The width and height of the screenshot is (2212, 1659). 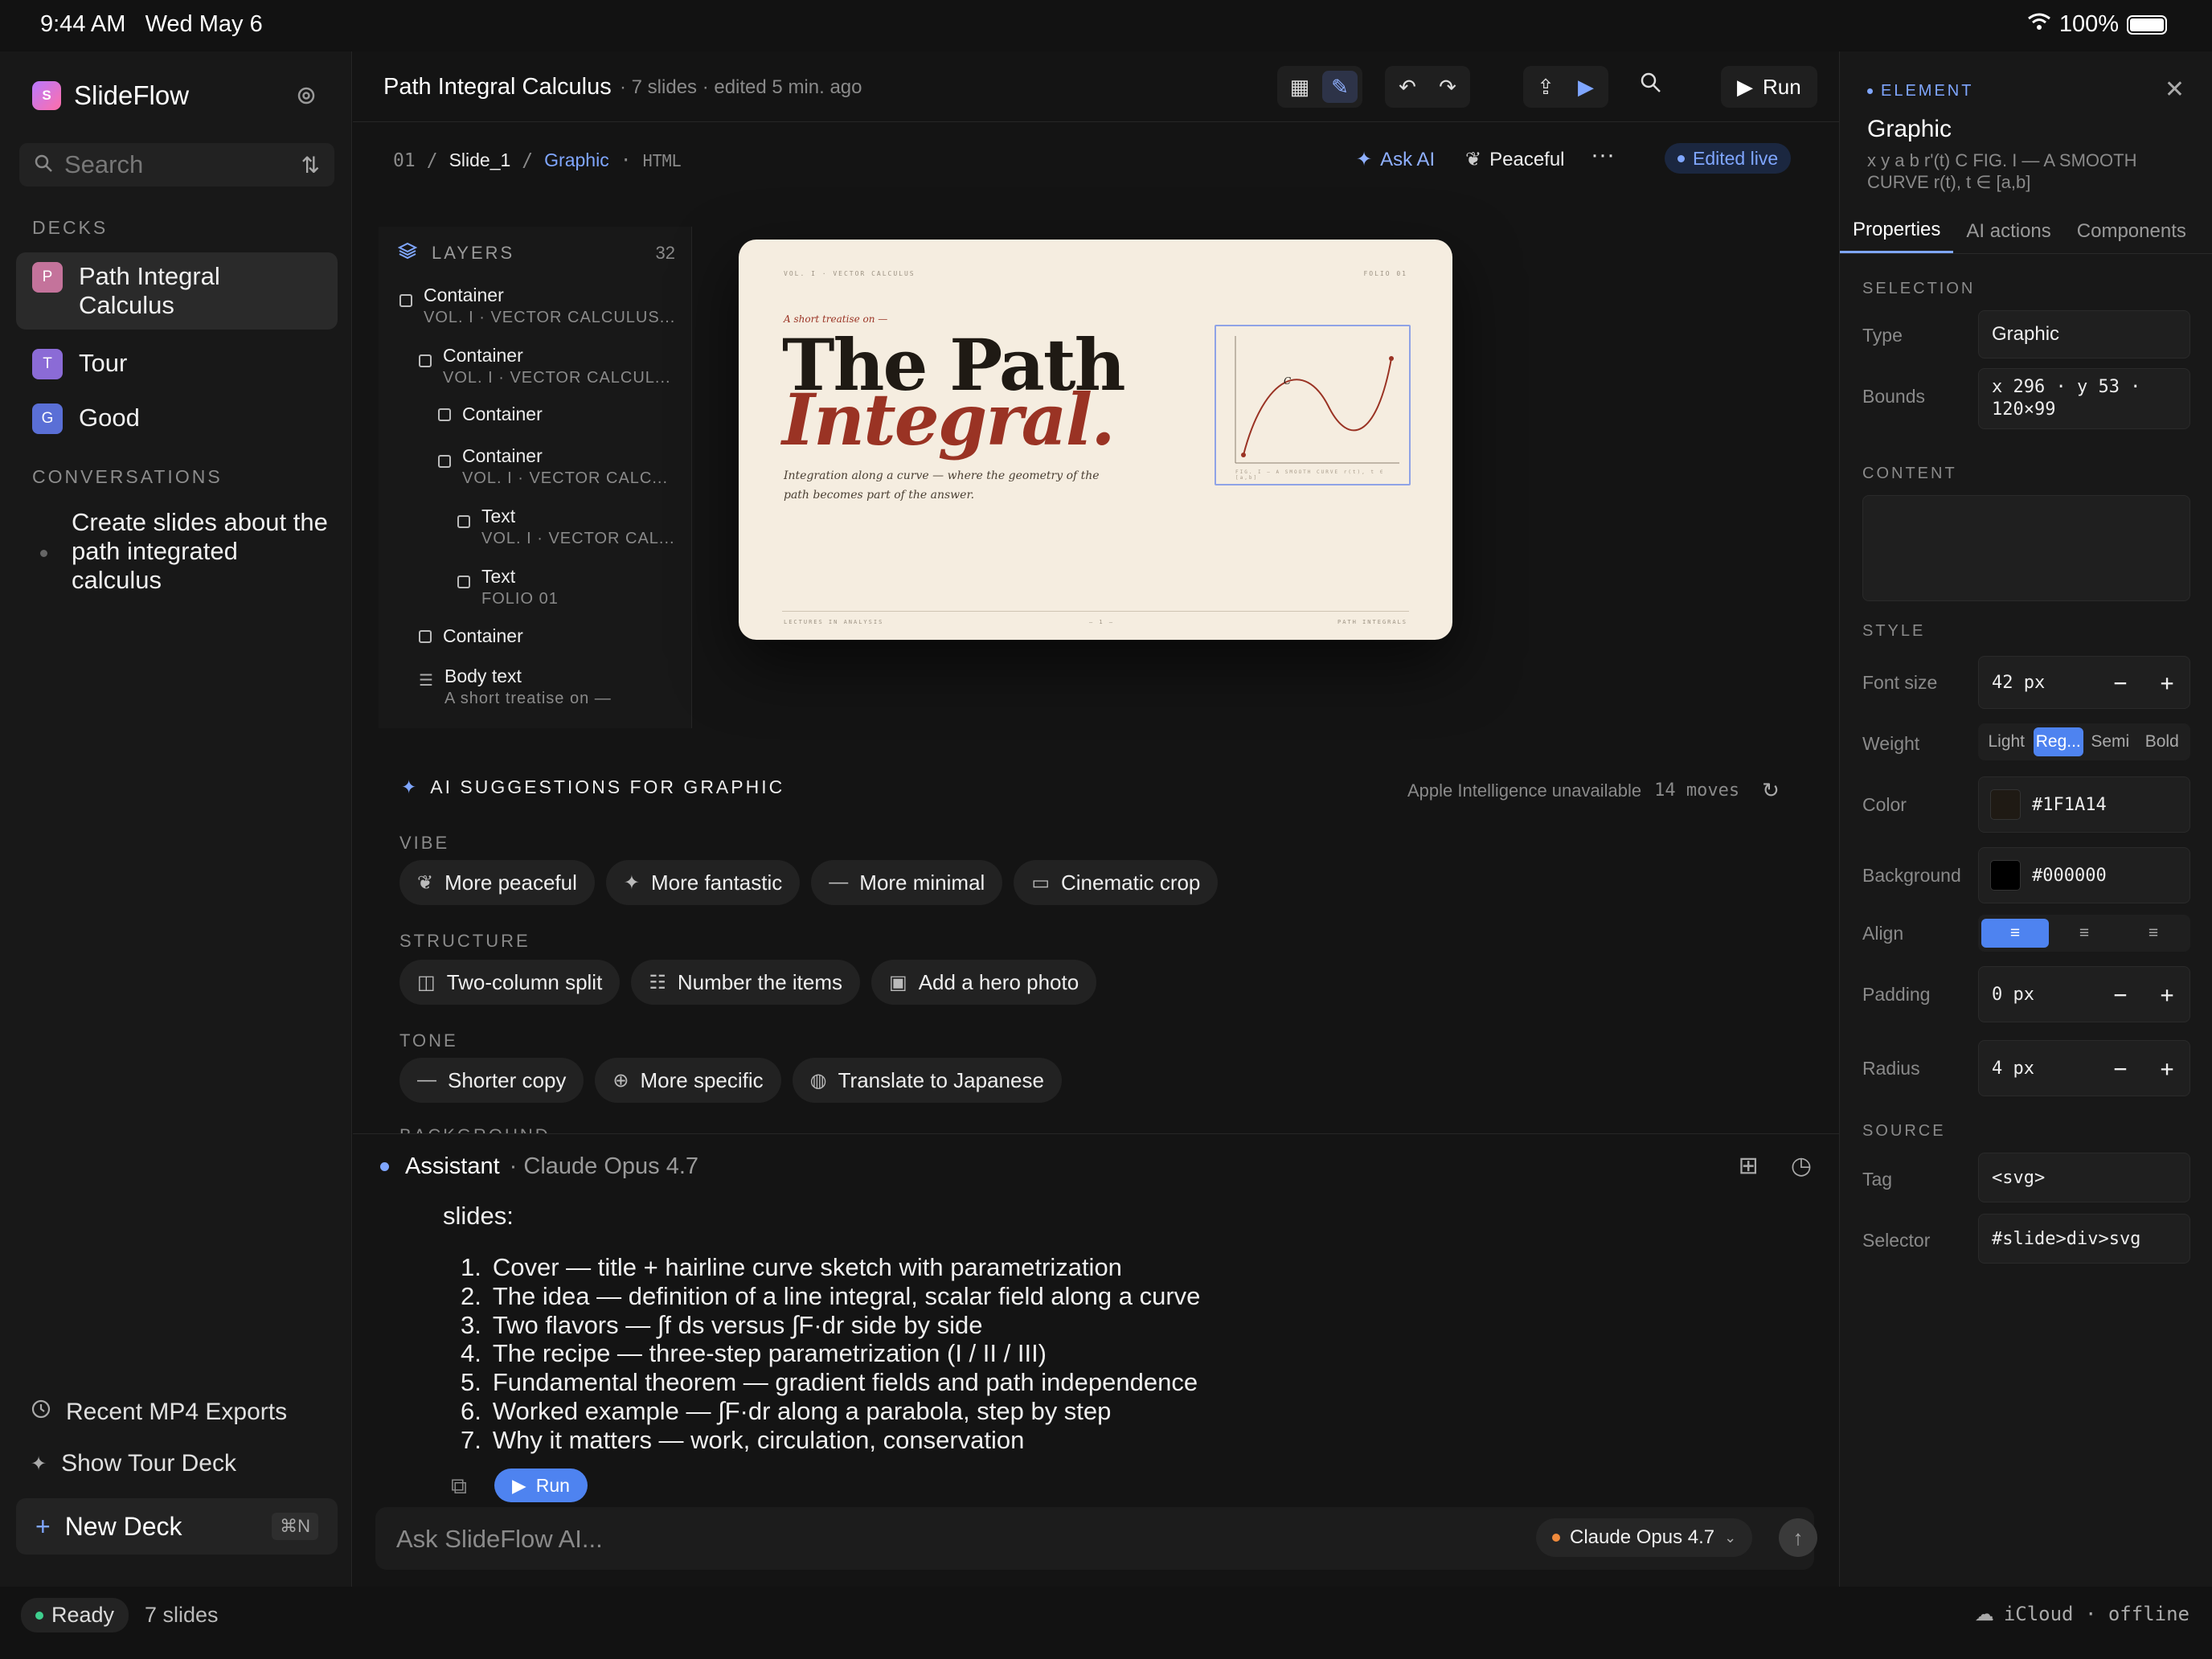 I want to click on deck-item-good: G Good, so click(x=177, y=419).